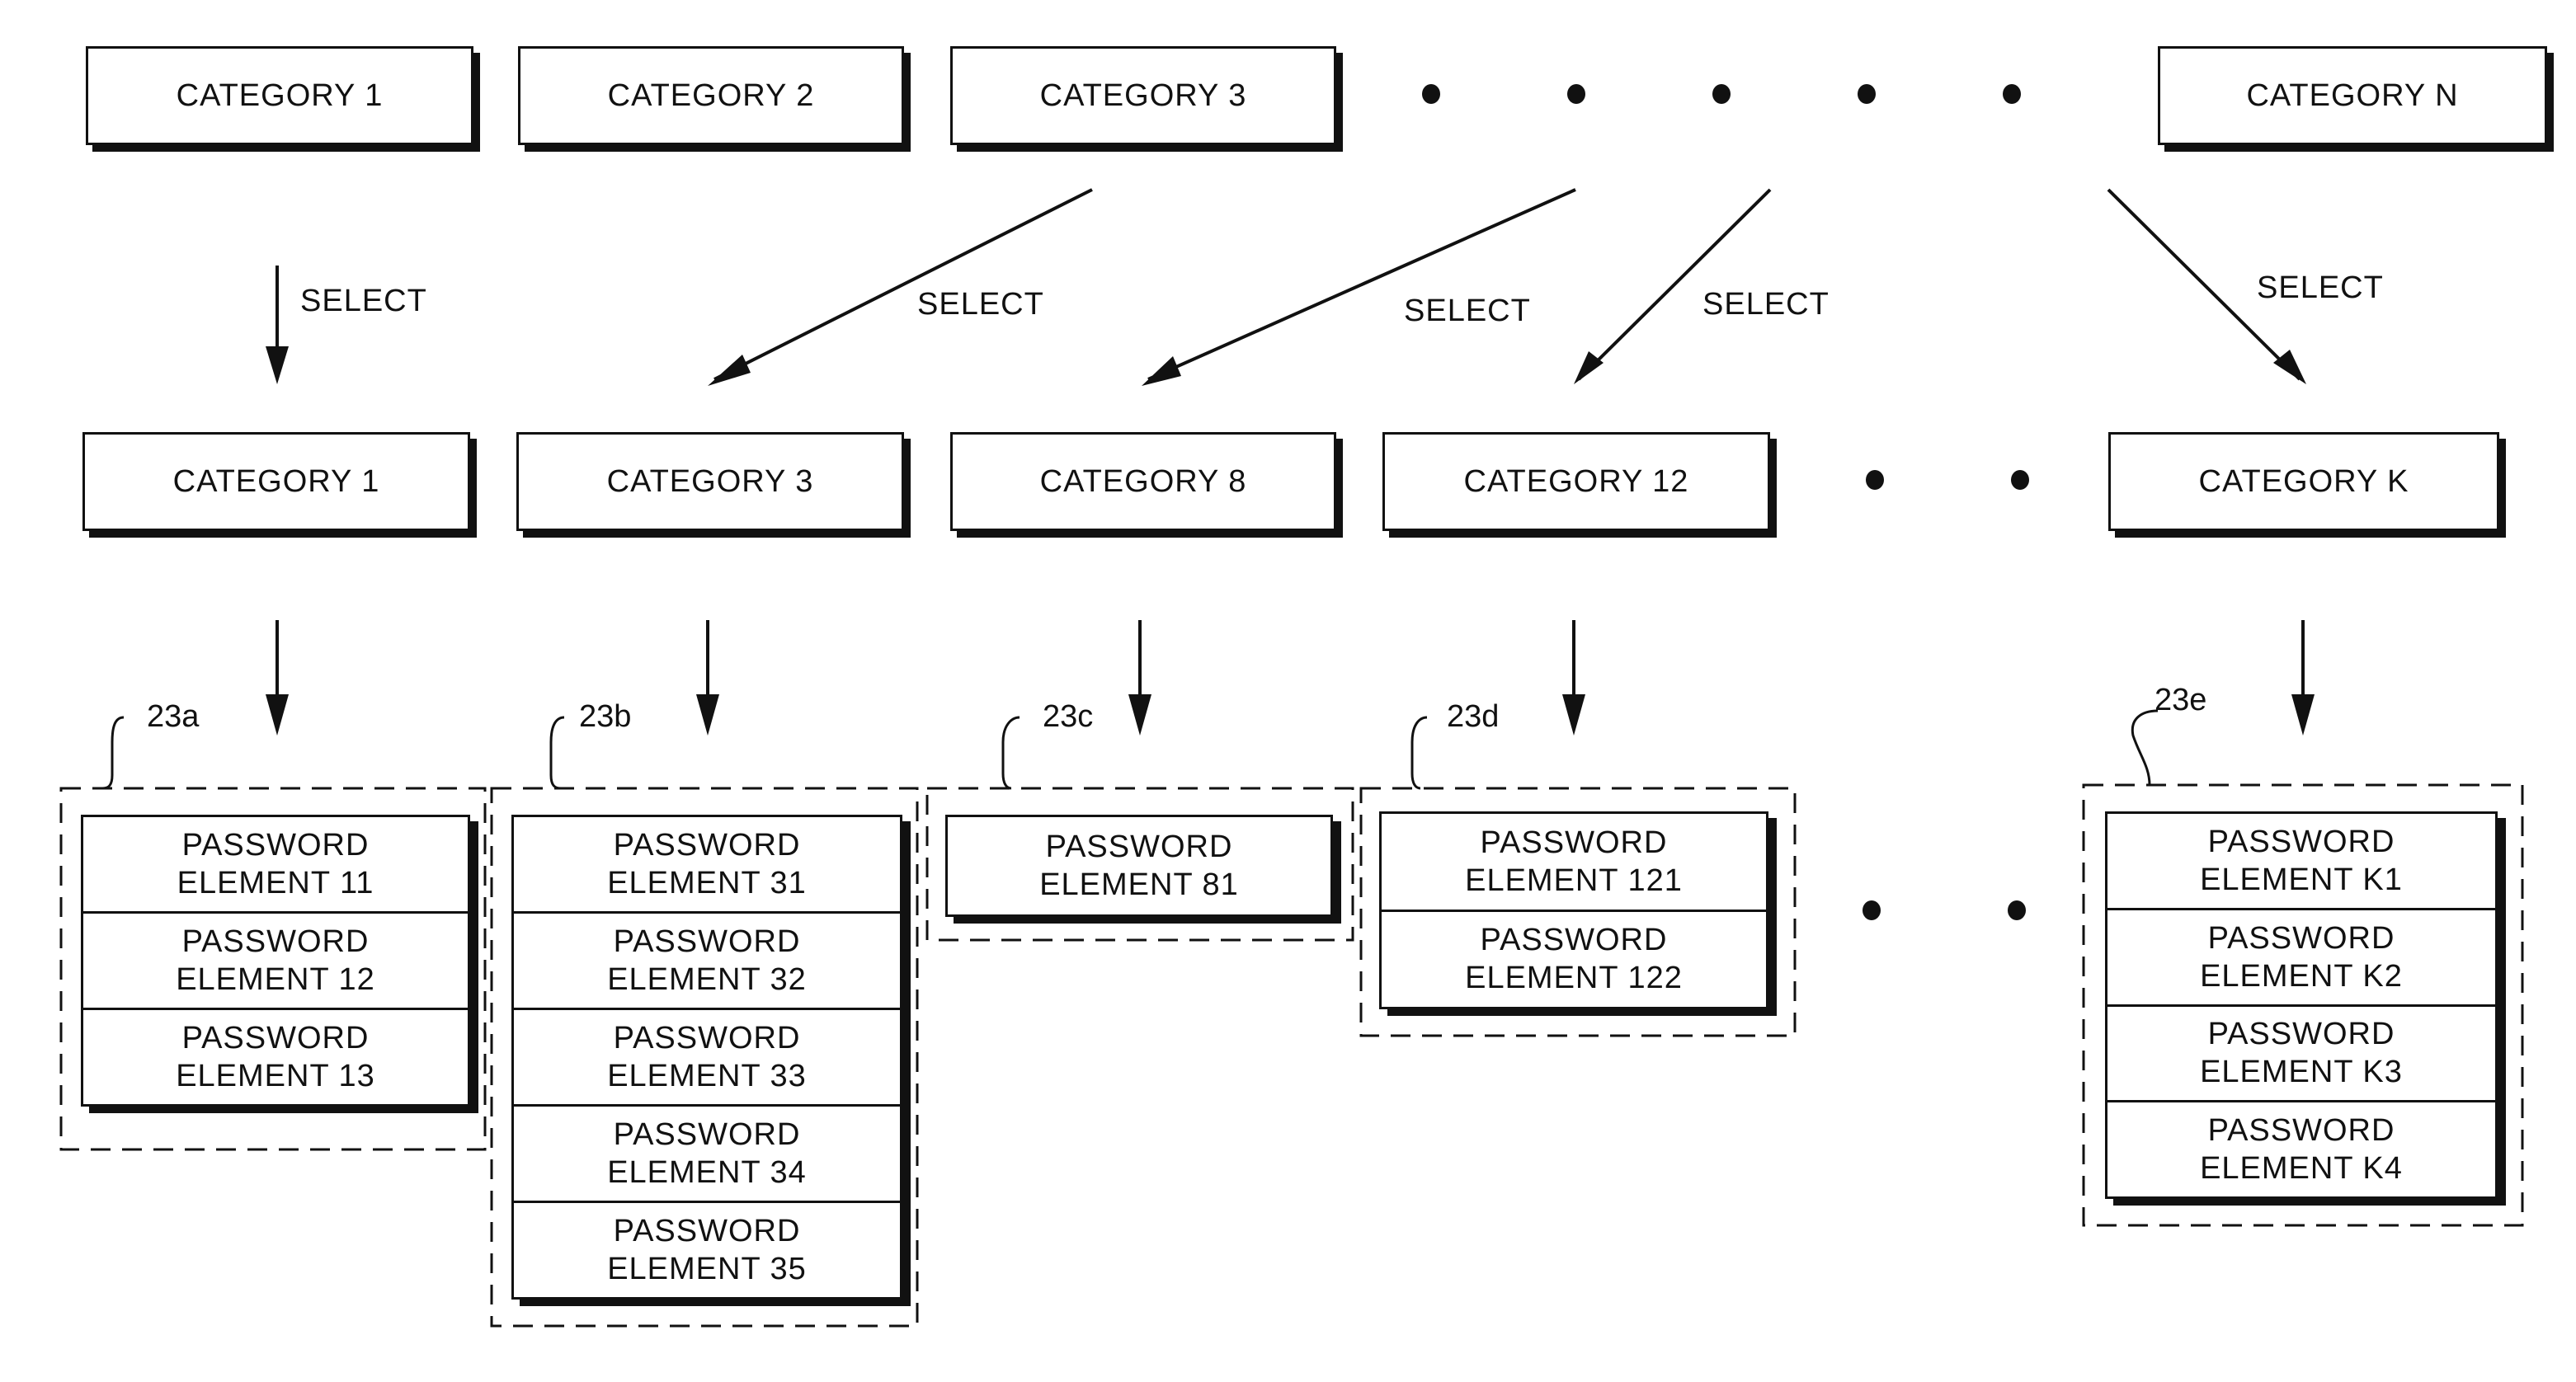 This screenshot has width=2576, height=1382. I want to click on password-element: PASSWORD ELEMENT 34, so click(707, 1152).